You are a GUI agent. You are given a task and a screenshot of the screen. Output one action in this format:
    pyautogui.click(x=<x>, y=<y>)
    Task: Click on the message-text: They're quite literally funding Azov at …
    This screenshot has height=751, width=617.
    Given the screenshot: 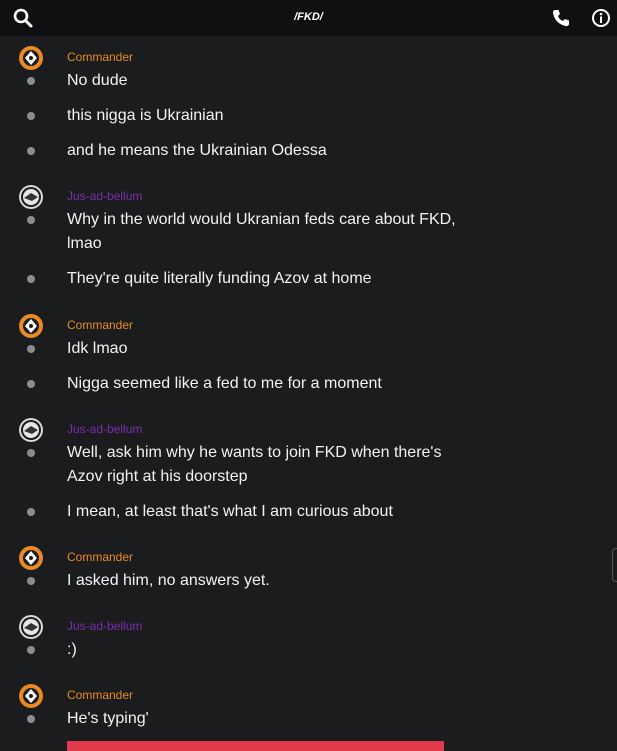 What is the action you would take?
    pyautogui.click(x=219, y=278)
    